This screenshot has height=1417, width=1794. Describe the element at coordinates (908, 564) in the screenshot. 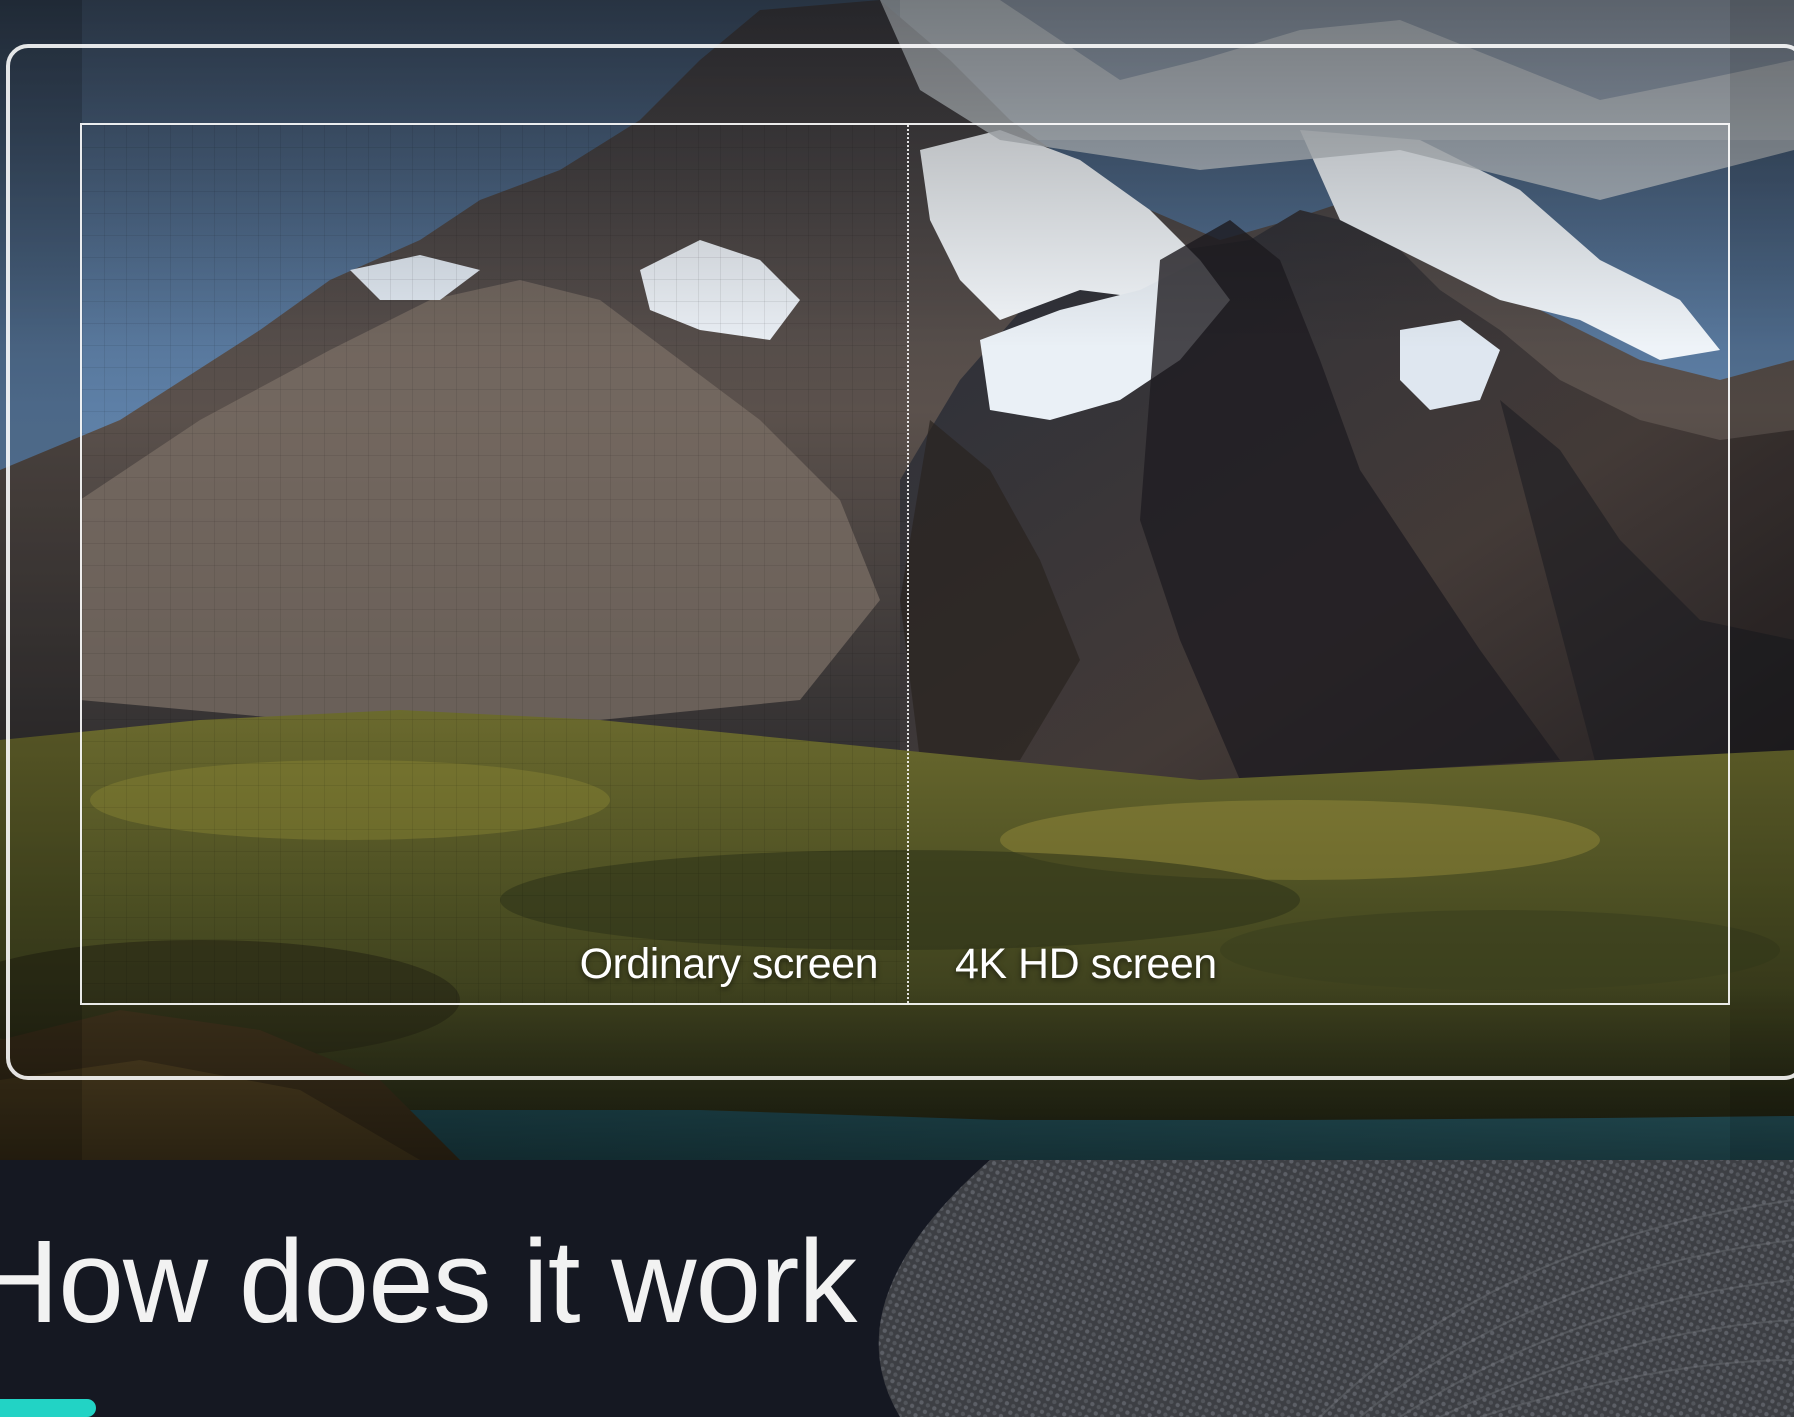

I see `comparison-divider` at that location.